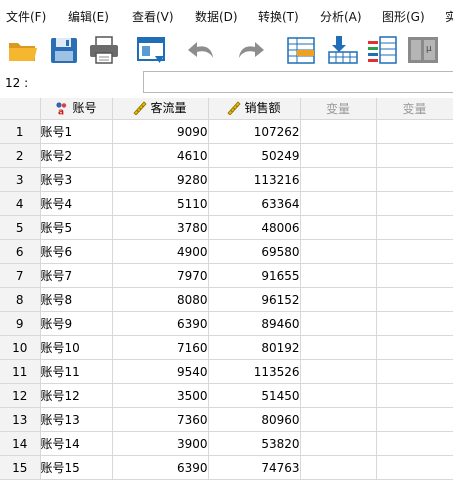  Describe the element at coordinates (20, 443) in the screenshot. I see `row-number: 14` at that location.